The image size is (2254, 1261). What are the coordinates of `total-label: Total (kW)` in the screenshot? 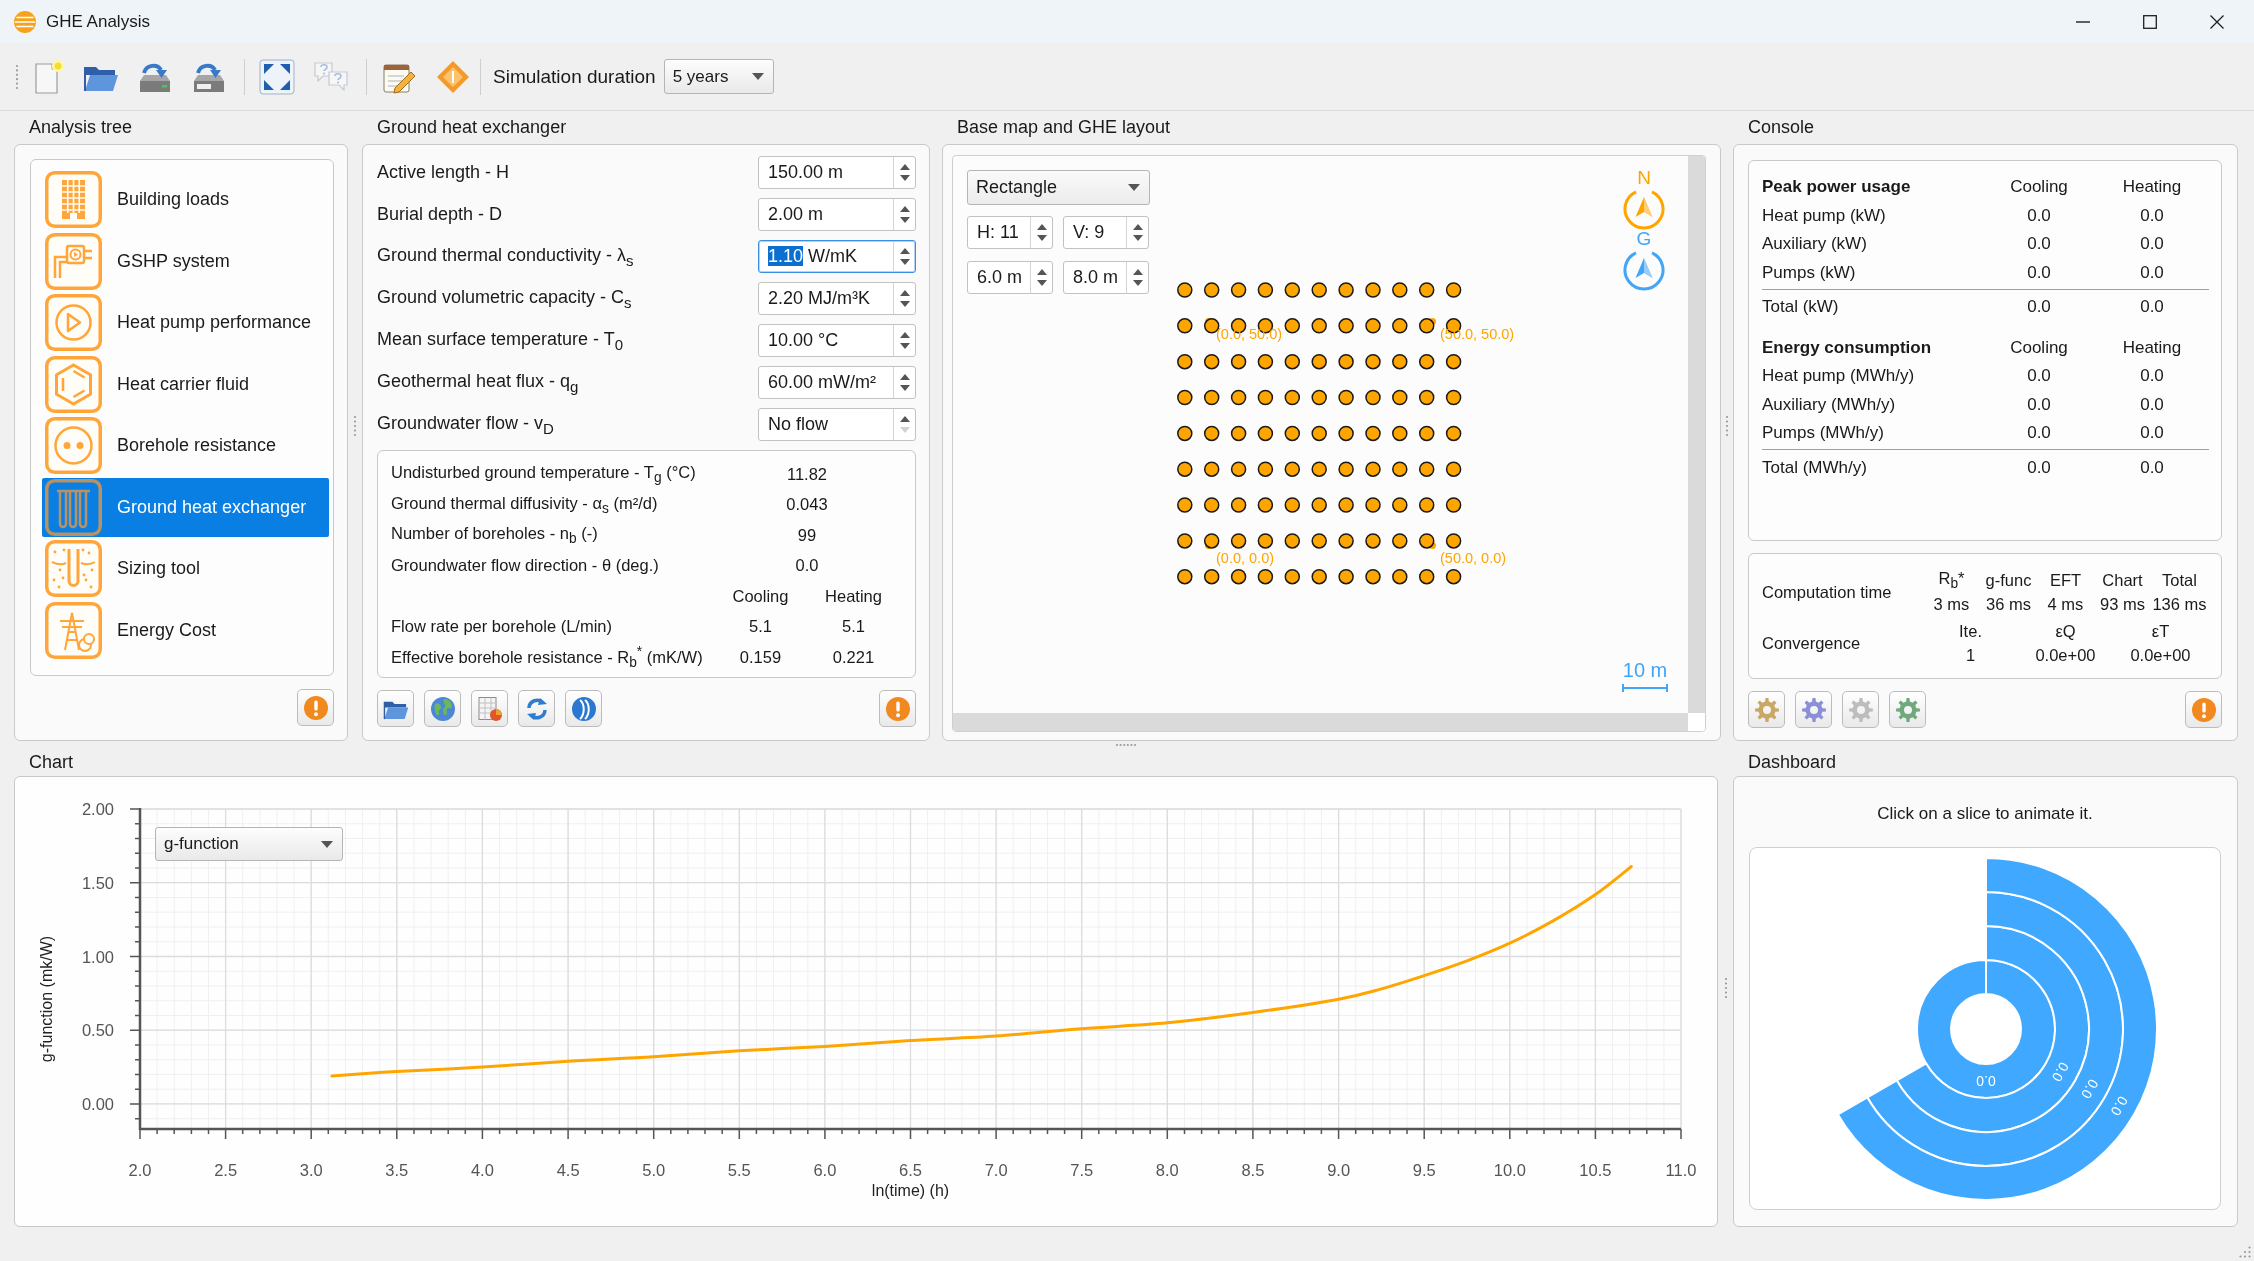 It's located at (1800, 307).